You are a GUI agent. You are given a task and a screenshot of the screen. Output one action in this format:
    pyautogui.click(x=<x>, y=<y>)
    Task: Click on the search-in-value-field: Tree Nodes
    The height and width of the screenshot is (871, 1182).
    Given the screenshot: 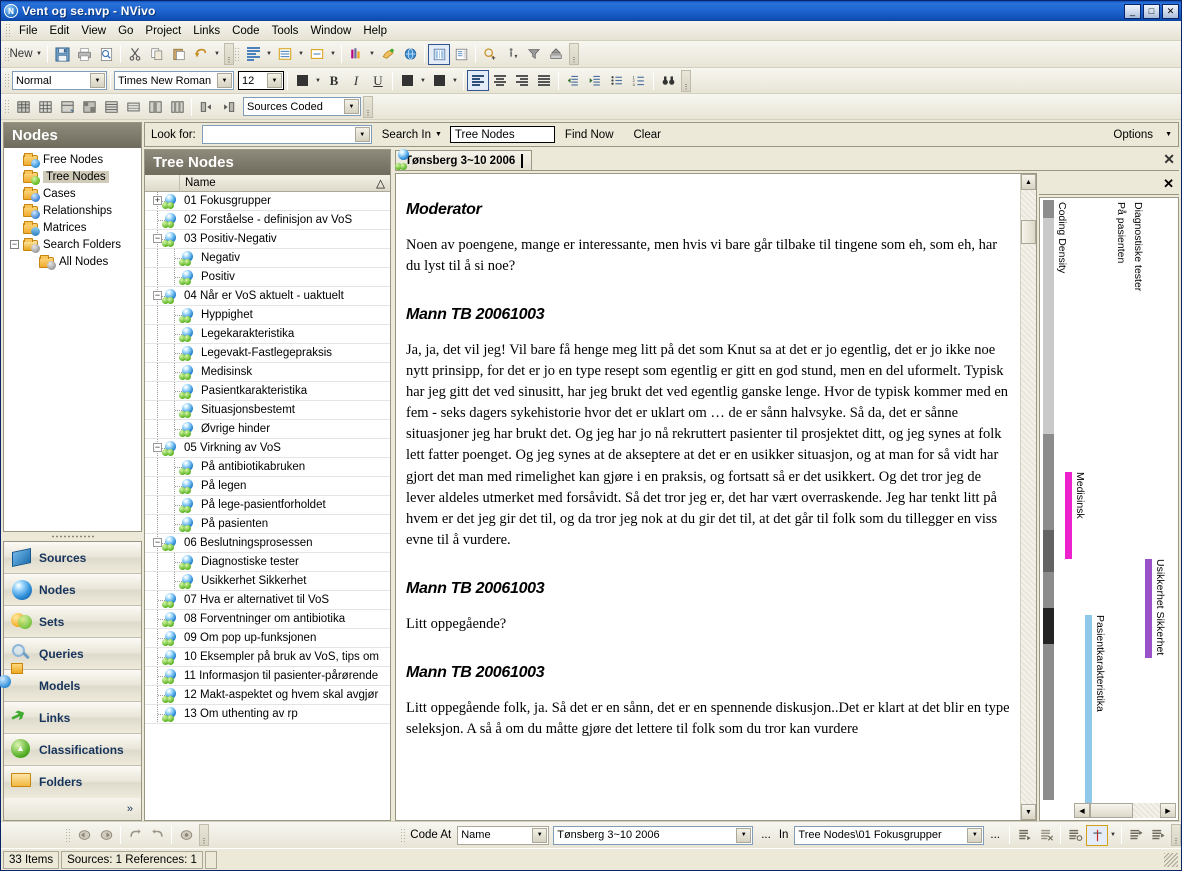 What is the action you would take?
    pyautogui.click(x=502, y=134)
    